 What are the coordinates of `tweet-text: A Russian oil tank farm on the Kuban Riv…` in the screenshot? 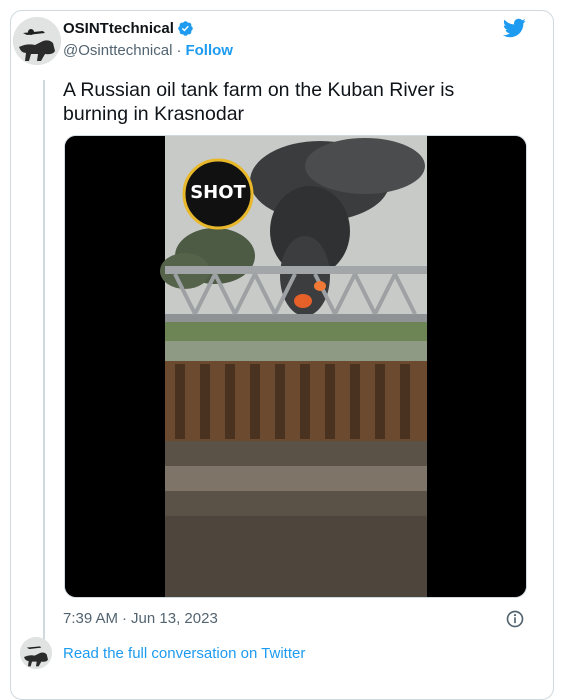 It's located at (259, 102).